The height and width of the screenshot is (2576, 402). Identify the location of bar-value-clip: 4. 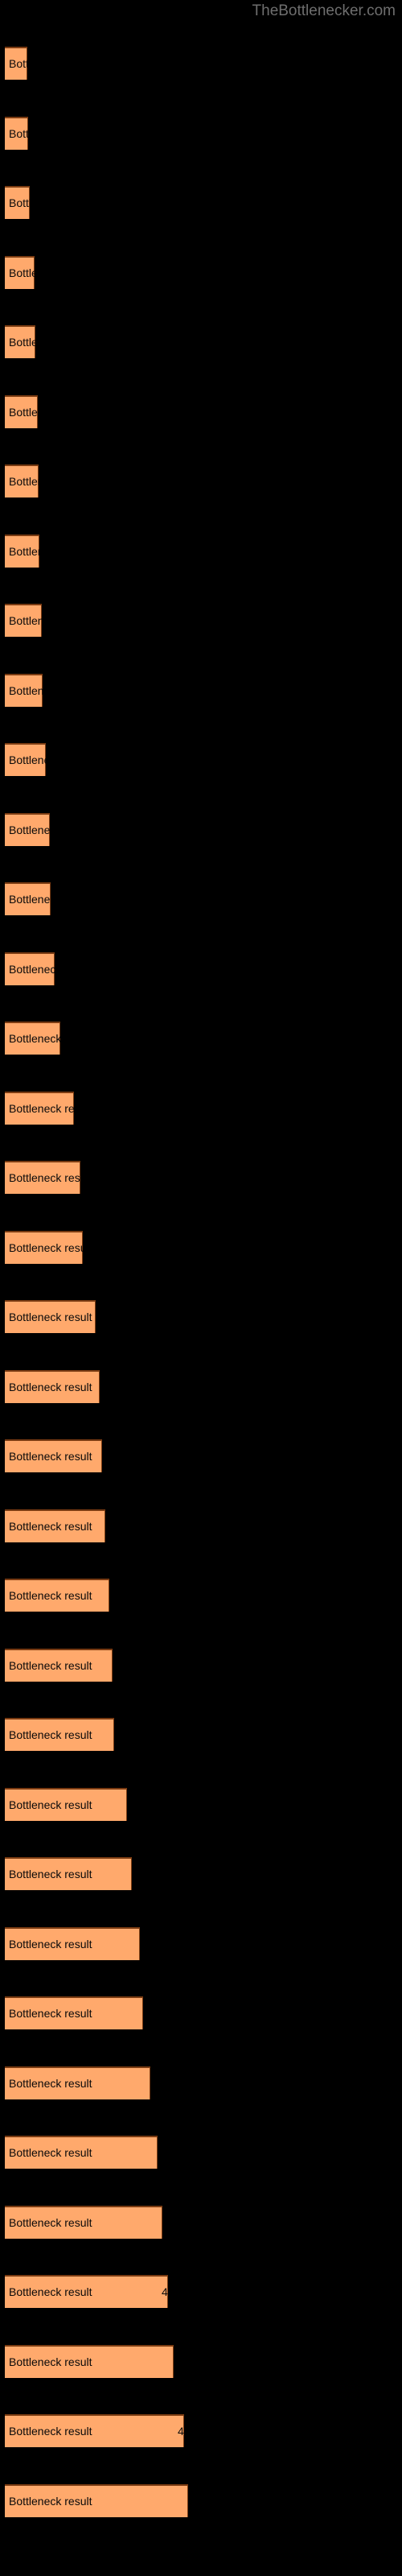
(86, 2291).